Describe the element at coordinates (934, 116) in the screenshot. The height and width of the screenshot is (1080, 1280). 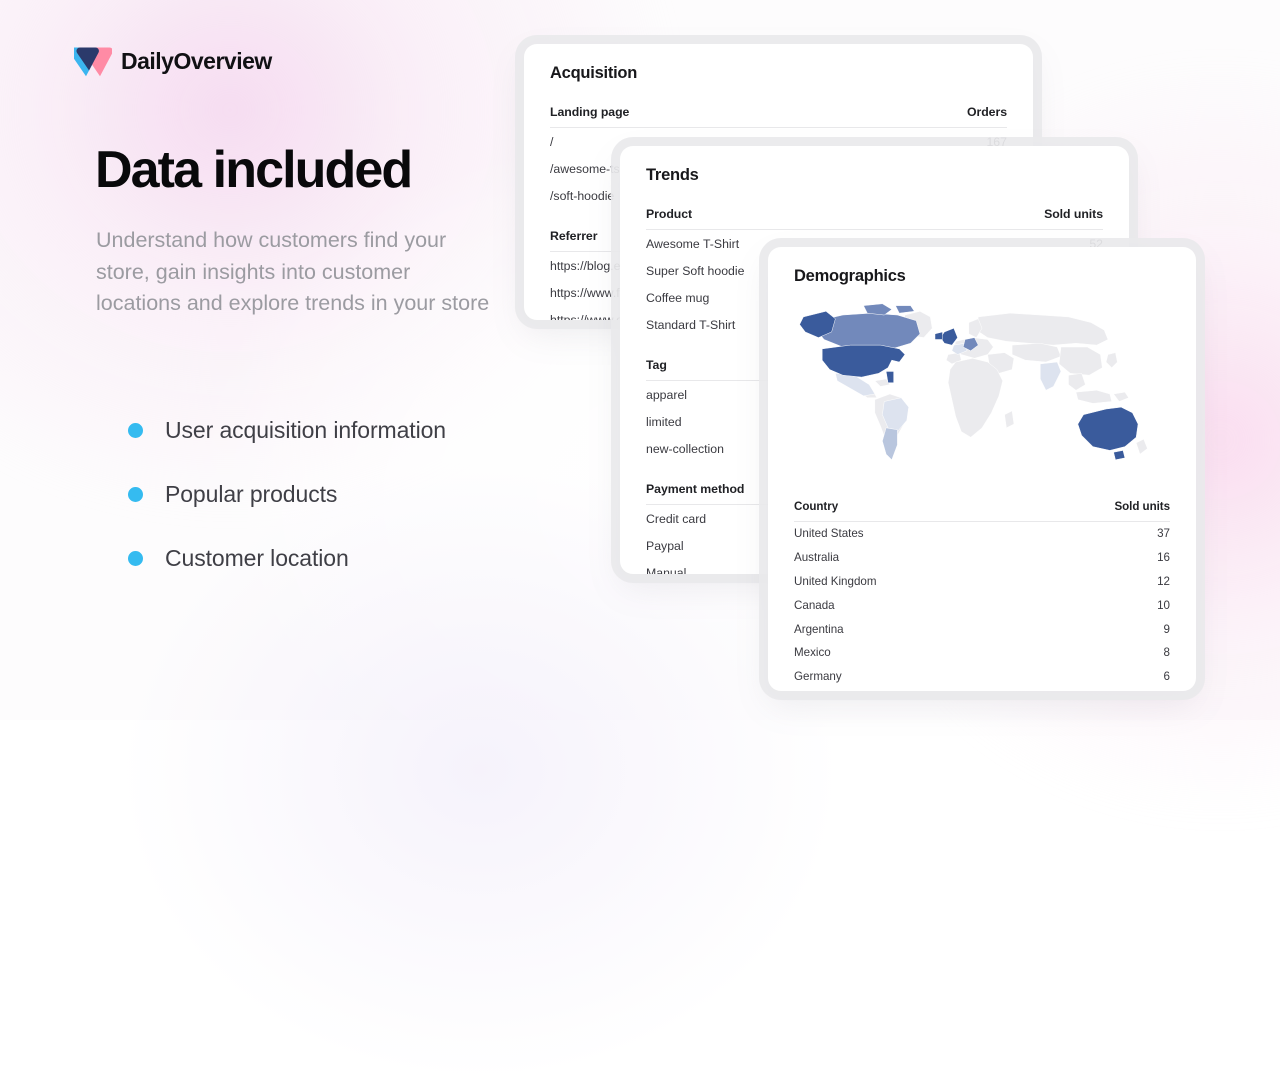
I see `column-header-orders: Orders` at that location.